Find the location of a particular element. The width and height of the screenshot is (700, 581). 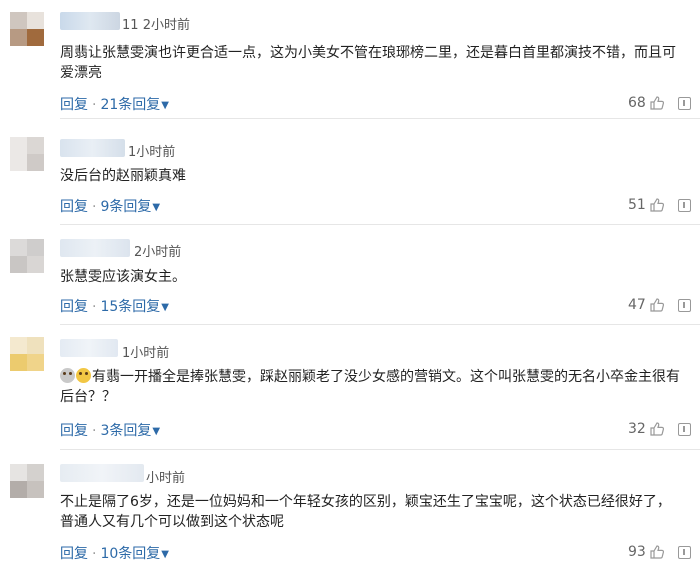

comment-meta: 小时前 is located at coordinates (165, 476).